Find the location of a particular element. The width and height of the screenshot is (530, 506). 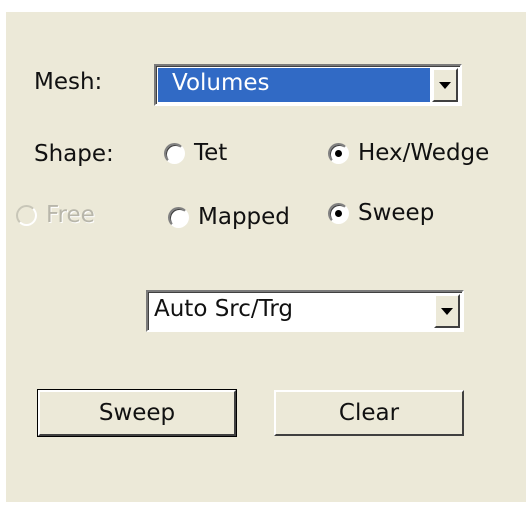

shape-radio-tet-label: Tet is located at coordinates (211, 153).